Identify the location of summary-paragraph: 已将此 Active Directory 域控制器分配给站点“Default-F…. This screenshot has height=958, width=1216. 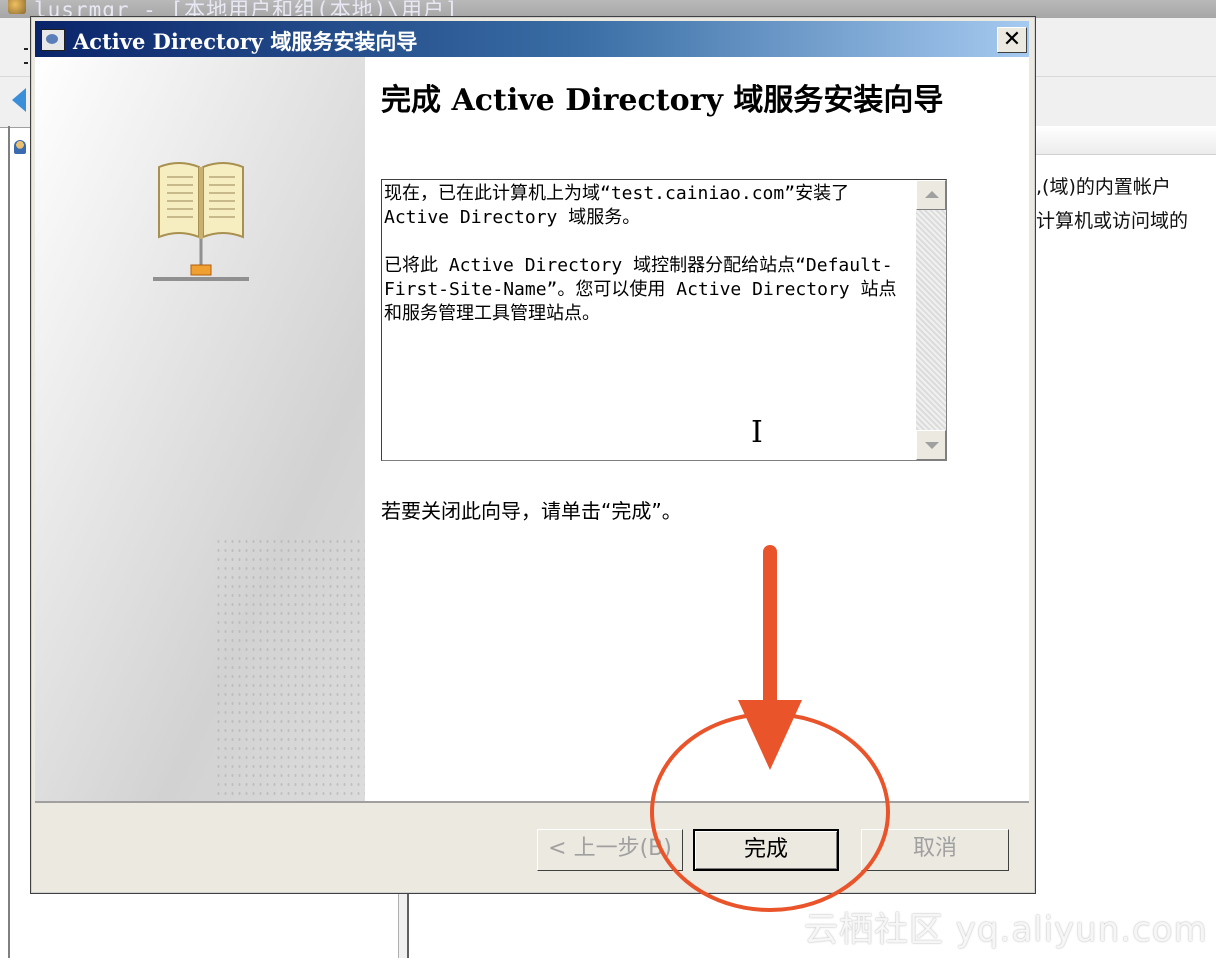
(640, 289).